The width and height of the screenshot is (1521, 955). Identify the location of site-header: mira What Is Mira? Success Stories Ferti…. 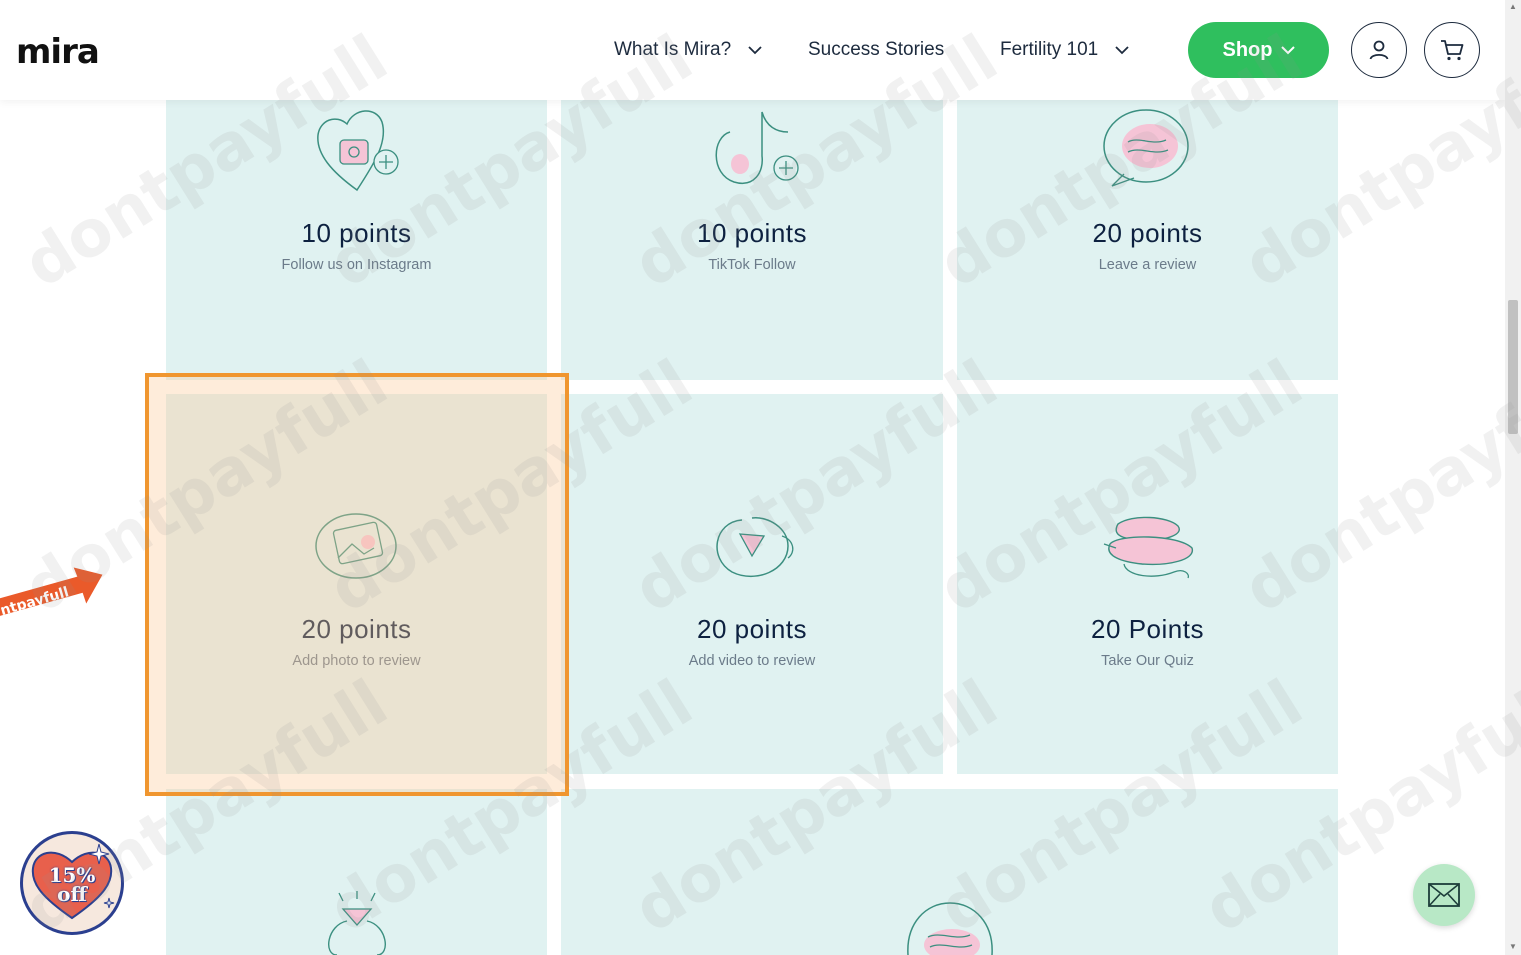
(752, 50).